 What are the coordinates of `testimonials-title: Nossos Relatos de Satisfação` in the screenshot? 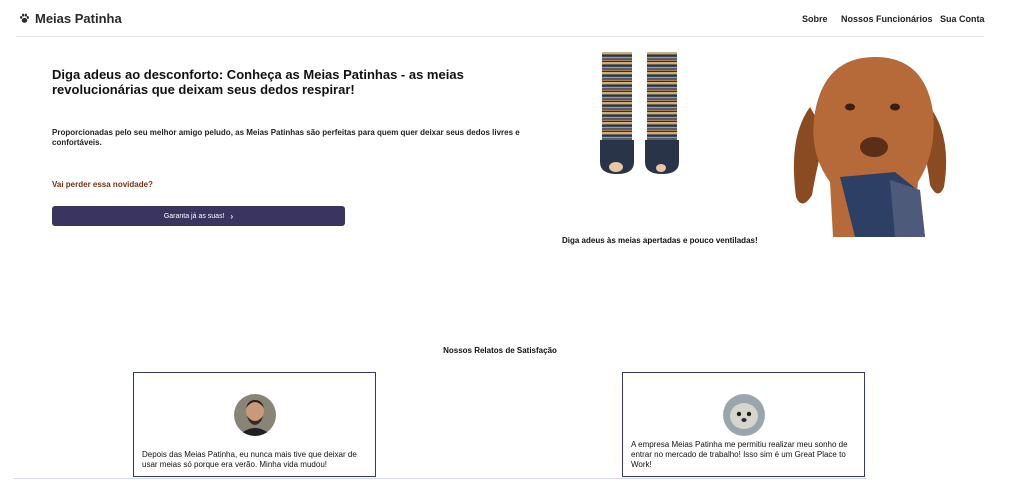 It's located at (500, 350).